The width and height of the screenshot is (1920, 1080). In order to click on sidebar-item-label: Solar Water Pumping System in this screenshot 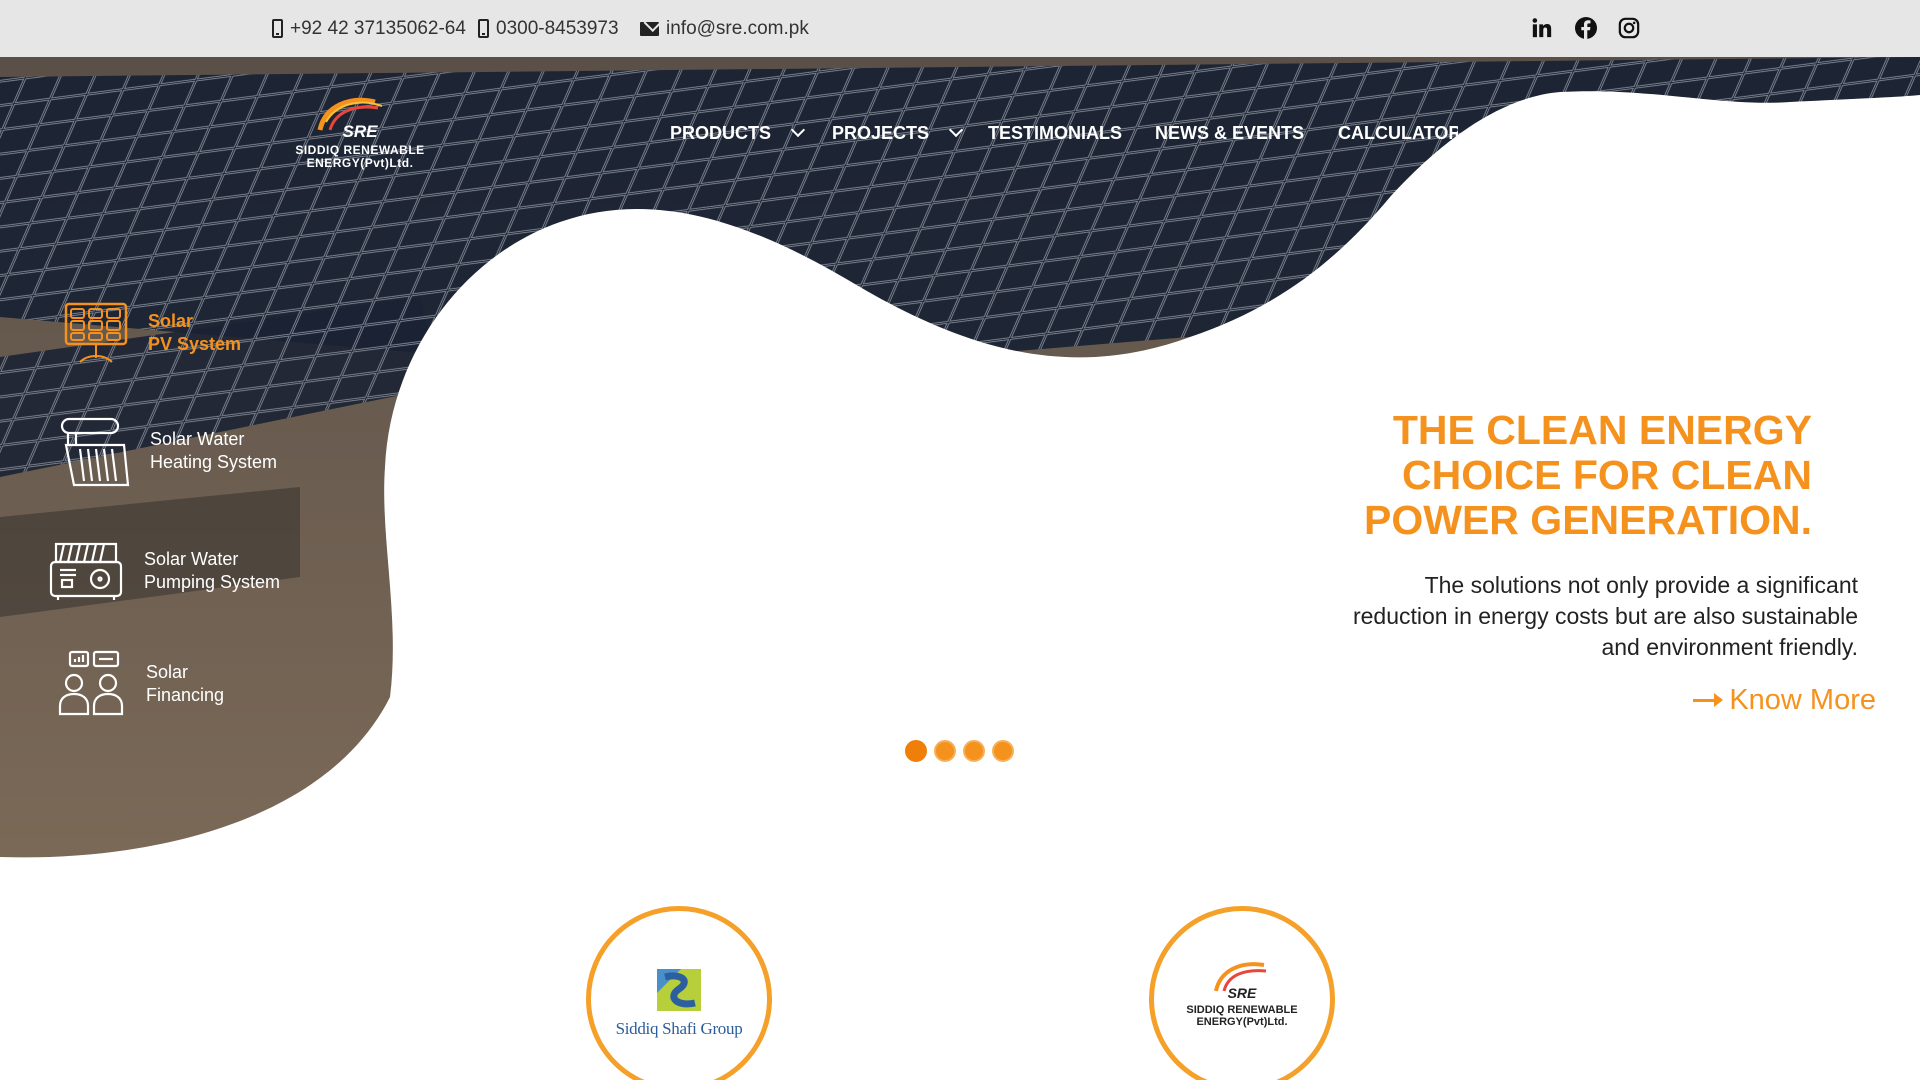, I will do `click(212, 571)`.